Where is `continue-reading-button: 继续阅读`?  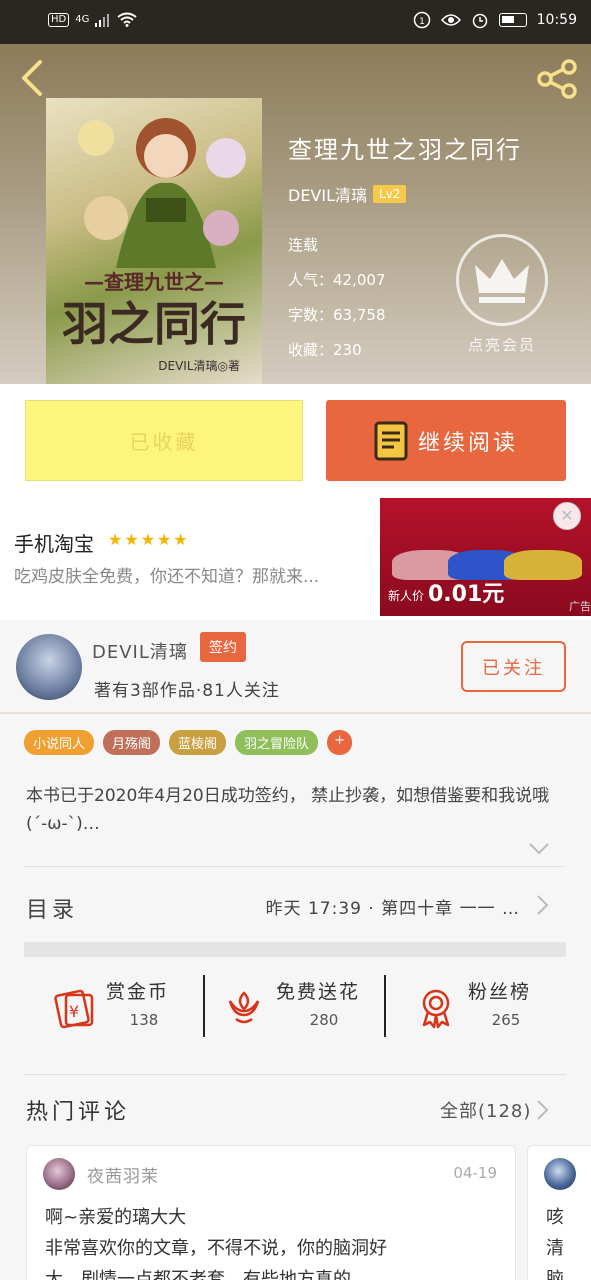
continue-reading-button: 继续阅读 is located at coordinates (446, 440).